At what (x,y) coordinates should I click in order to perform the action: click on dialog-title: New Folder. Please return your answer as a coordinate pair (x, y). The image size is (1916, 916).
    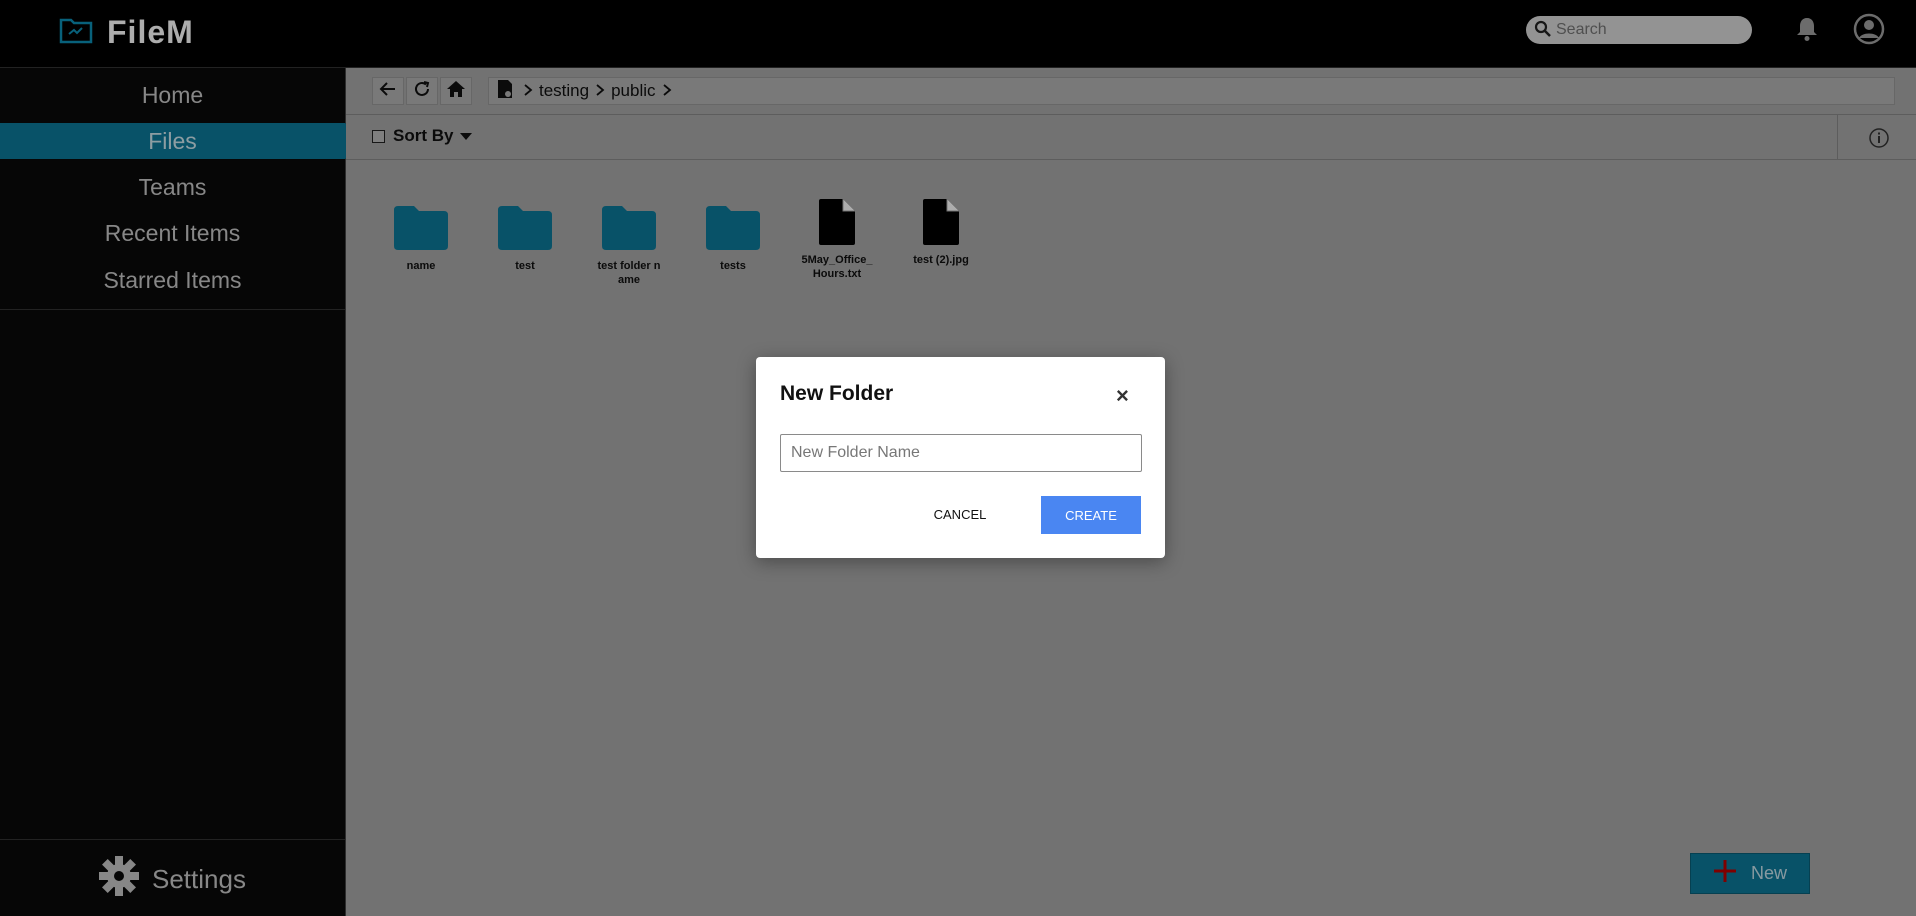
    Looking at the image, I should click on (837, 393).